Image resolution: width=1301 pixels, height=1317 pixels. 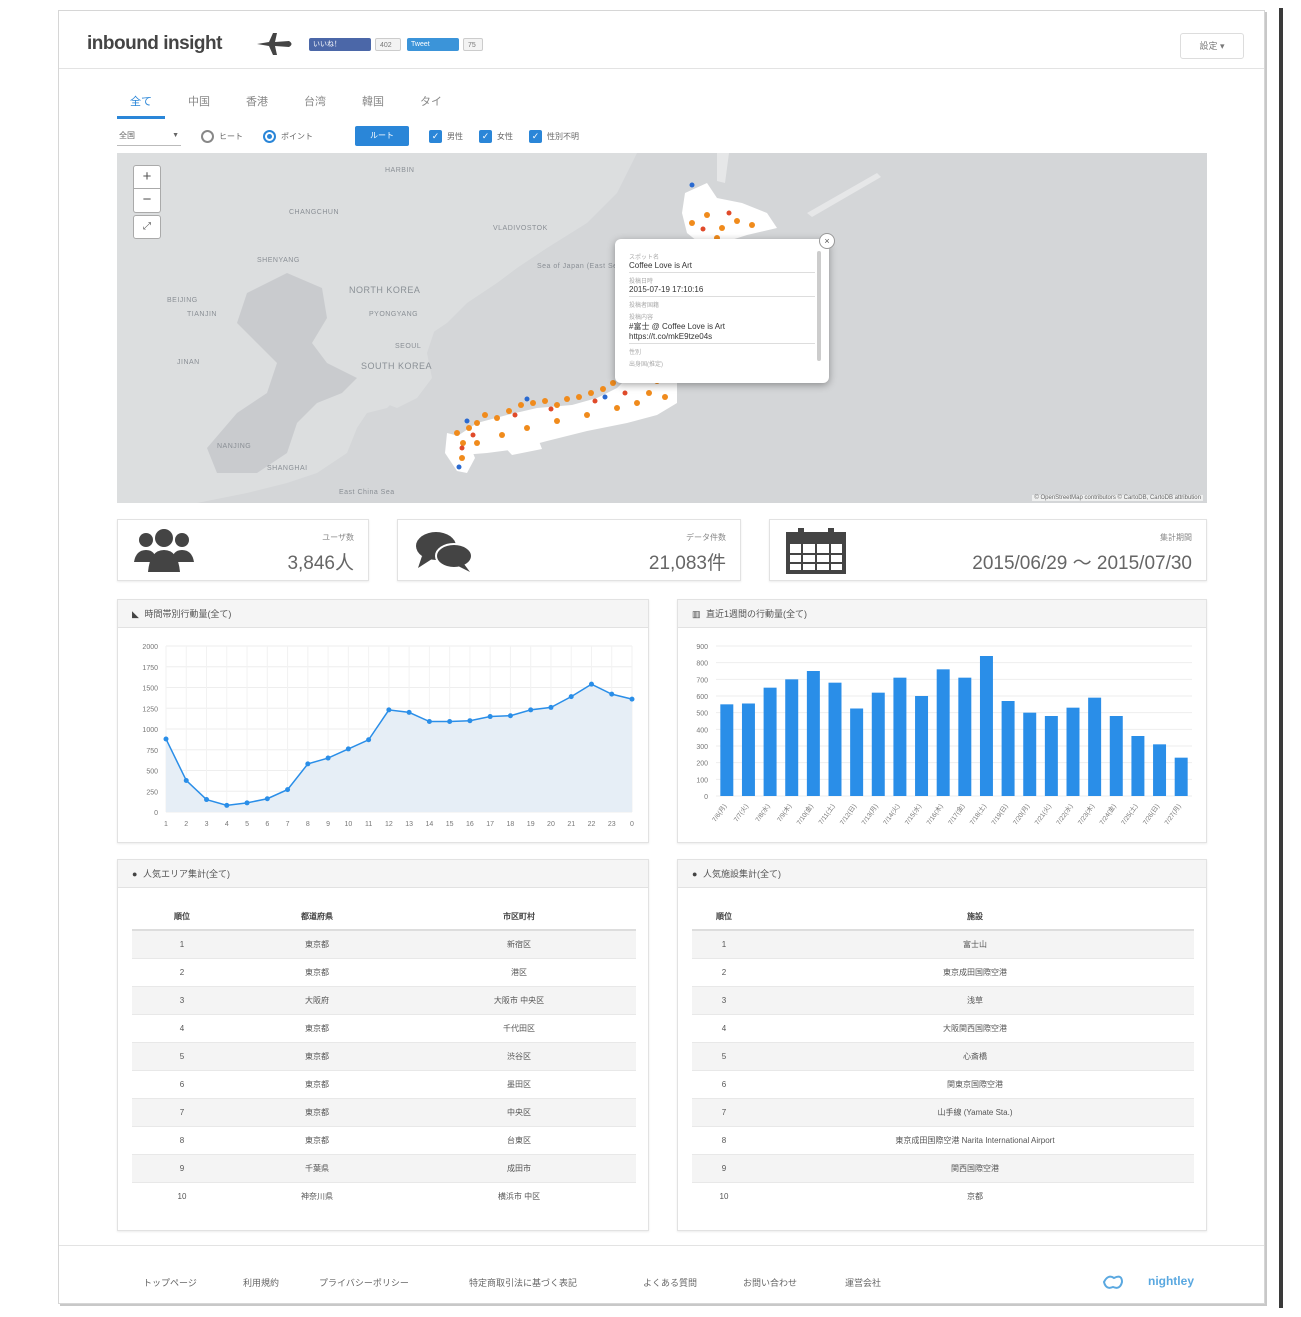 What do you see at coordinates (315, 104) in the screenshot?
I see `tab-taiwan: 台湾` at bounding box center [315, 104].